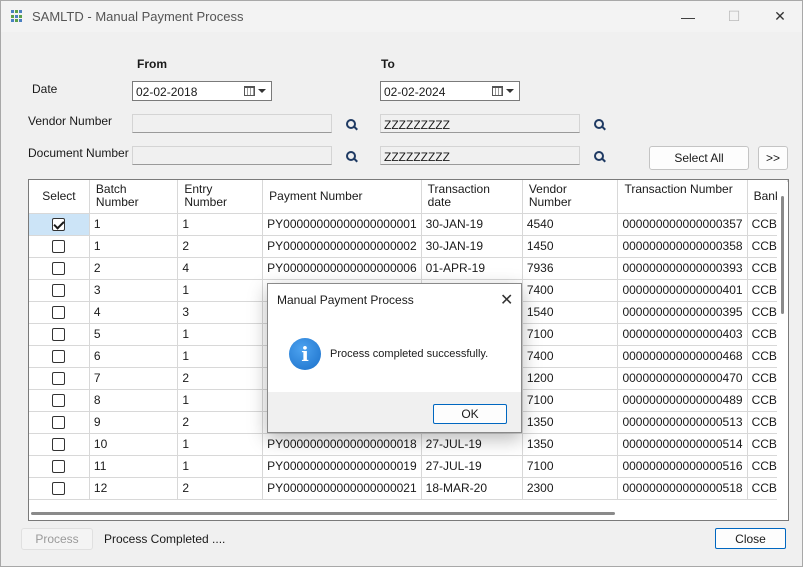  What do you see at coordinates (682, 356) in the screenshot?
I see `cell-transaction: 000000000000000468` at bounding box center [682, 356].